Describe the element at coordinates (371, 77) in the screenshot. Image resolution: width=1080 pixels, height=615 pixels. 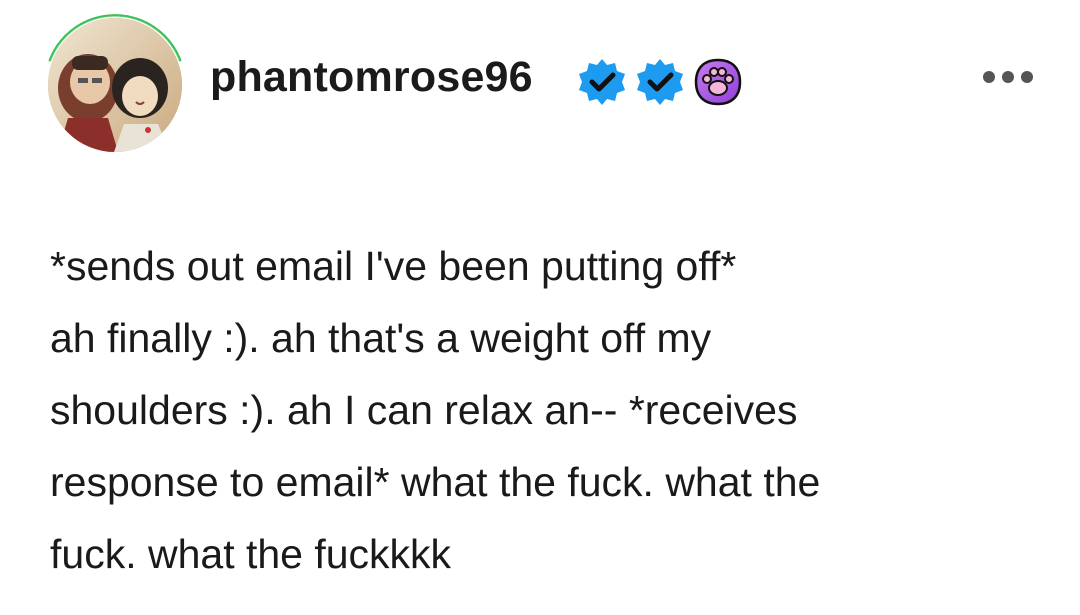
I see `username: phantomrose96` at that location.